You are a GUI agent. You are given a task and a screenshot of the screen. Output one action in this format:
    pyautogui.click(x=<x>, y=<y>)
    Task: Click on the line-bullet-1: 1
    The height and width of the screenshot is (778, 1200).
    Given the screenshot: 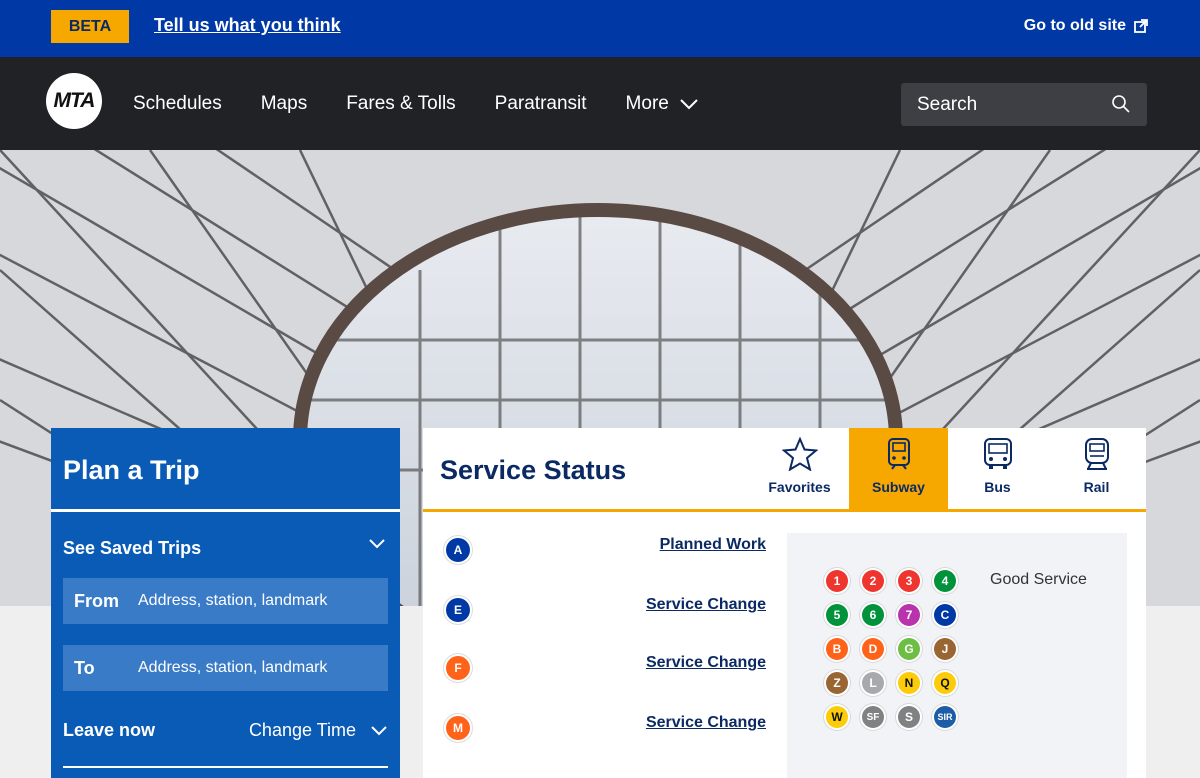 What is the action you would take?
    pyautogui.click(x=837, y=581)
    